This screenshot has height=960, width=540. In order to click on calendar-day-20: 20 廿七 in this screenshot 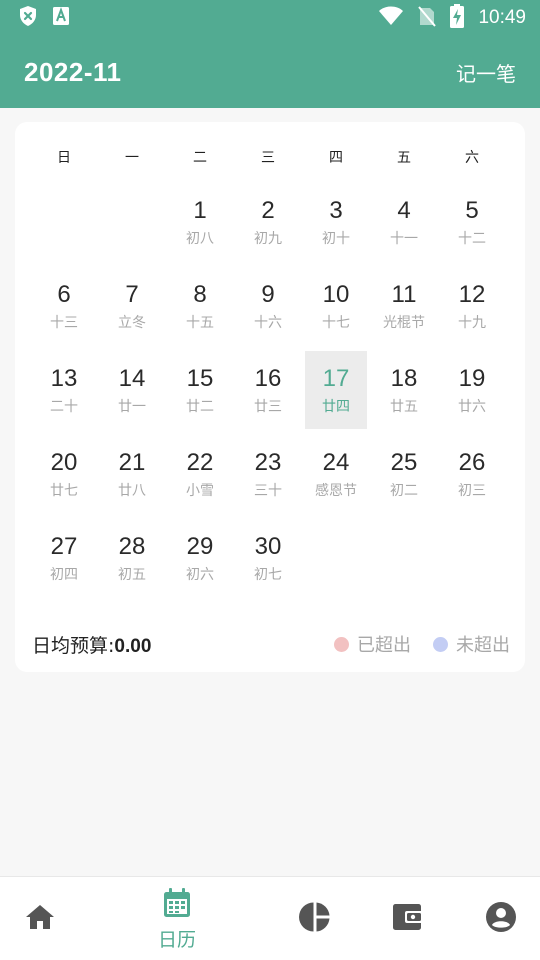, I will do `click(64, 474)`.